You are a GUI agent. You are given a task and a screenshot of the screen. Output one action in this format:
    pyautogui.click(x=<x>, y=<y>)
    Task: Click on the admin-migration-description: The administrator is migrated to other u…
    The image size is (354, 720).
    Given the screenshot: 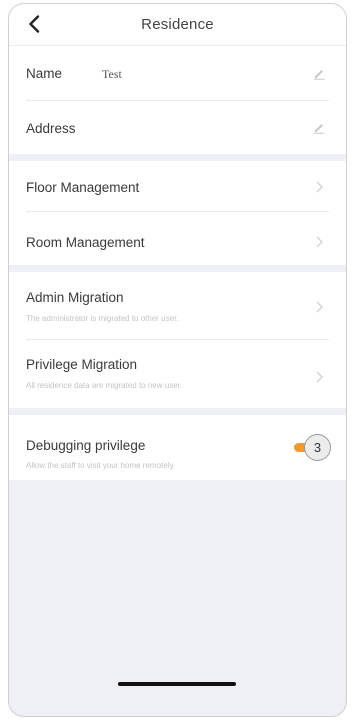 What is the action you would take?
    pyautogui.click(x=102, y=318)
    